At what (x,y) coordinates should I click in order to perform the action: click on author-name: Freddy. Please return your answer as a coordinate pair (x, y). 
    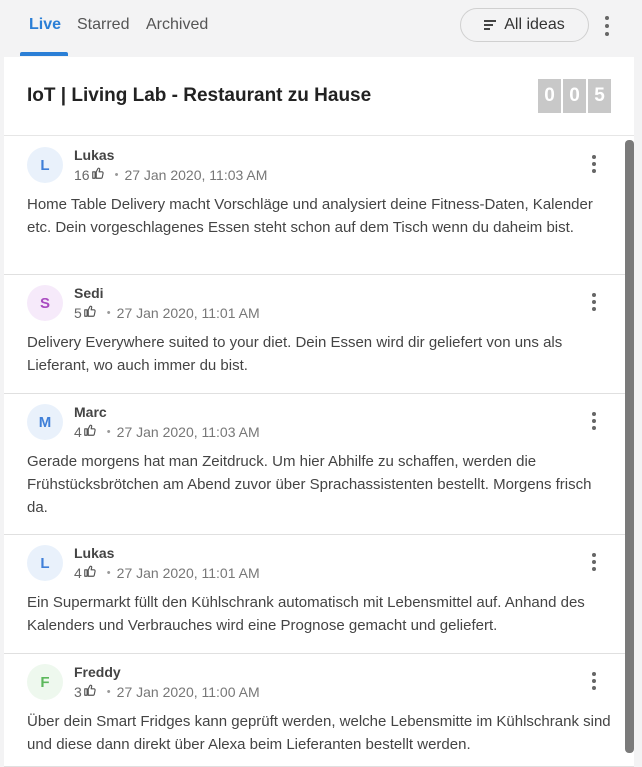
    Looking at the image, I should click on (97, 672).